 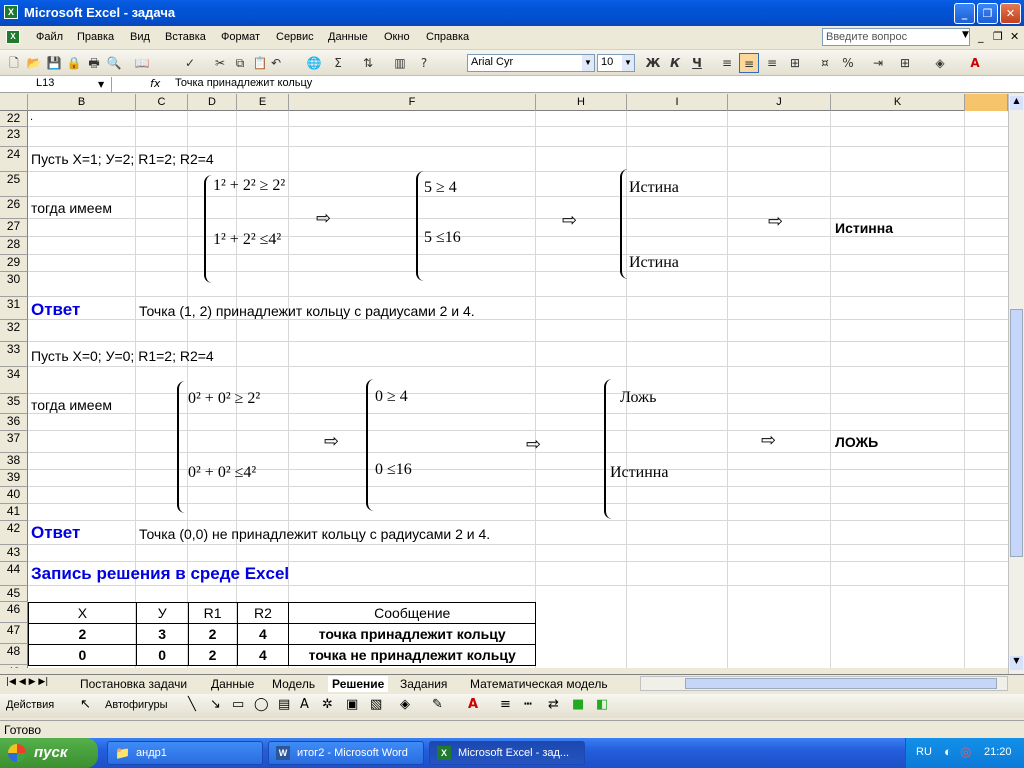 What do you see at coordinates (924, 752) in the screenshot?
I see `language-indicator: RU` at bounding box center [924, 752].